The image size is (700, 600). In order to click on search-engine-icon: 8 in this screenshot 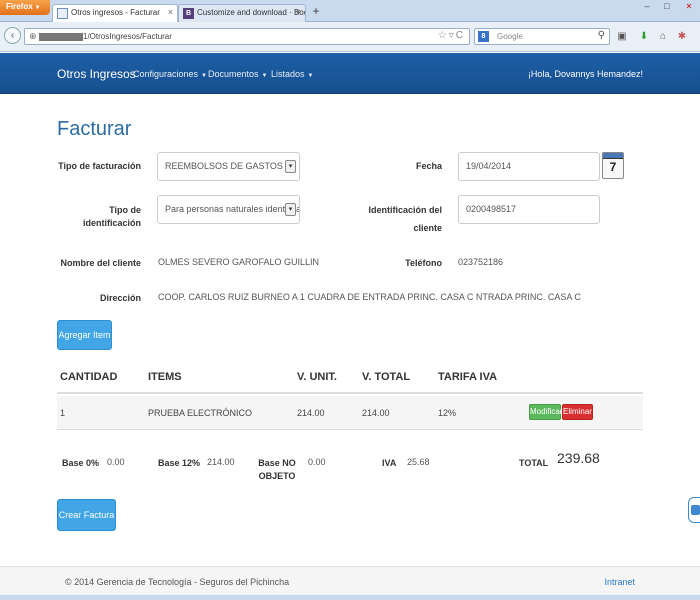, I will do `click(483, 36)`.